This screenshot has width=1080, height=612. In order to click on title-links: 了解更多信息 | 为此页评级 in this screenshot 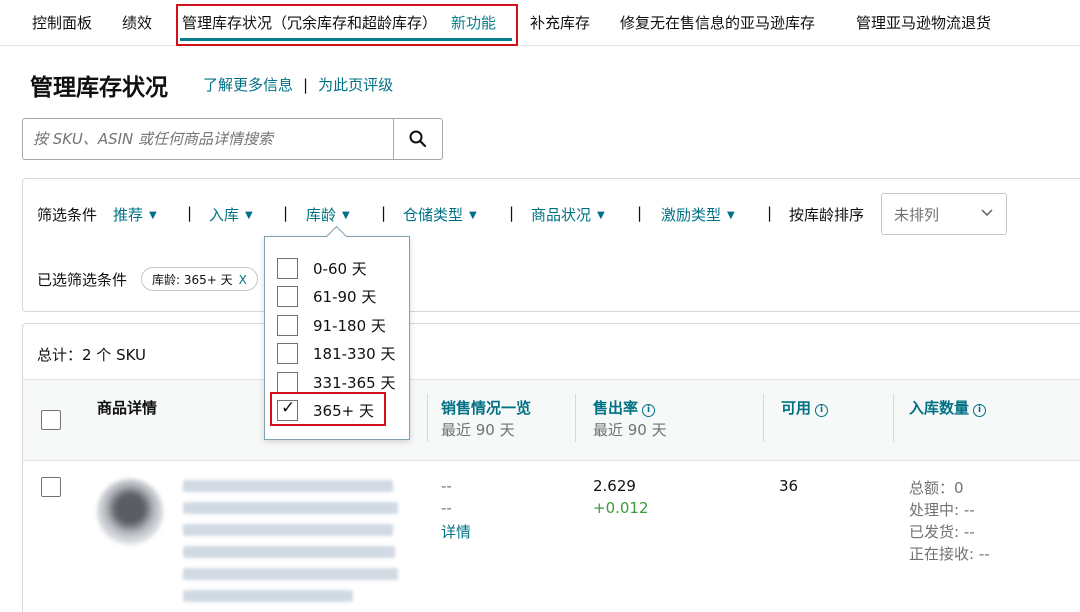, I will do `click(298, 84)`.